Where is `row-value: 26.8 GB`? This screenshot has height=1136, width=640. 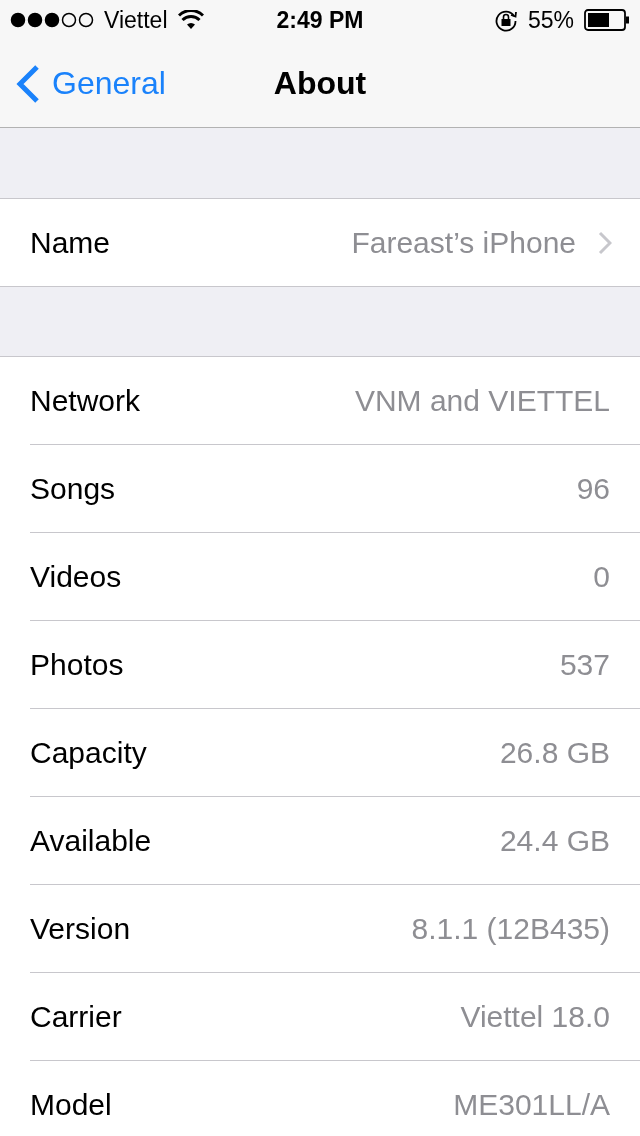 row-value: 26.8 GB is located at coordinates (554, 752).